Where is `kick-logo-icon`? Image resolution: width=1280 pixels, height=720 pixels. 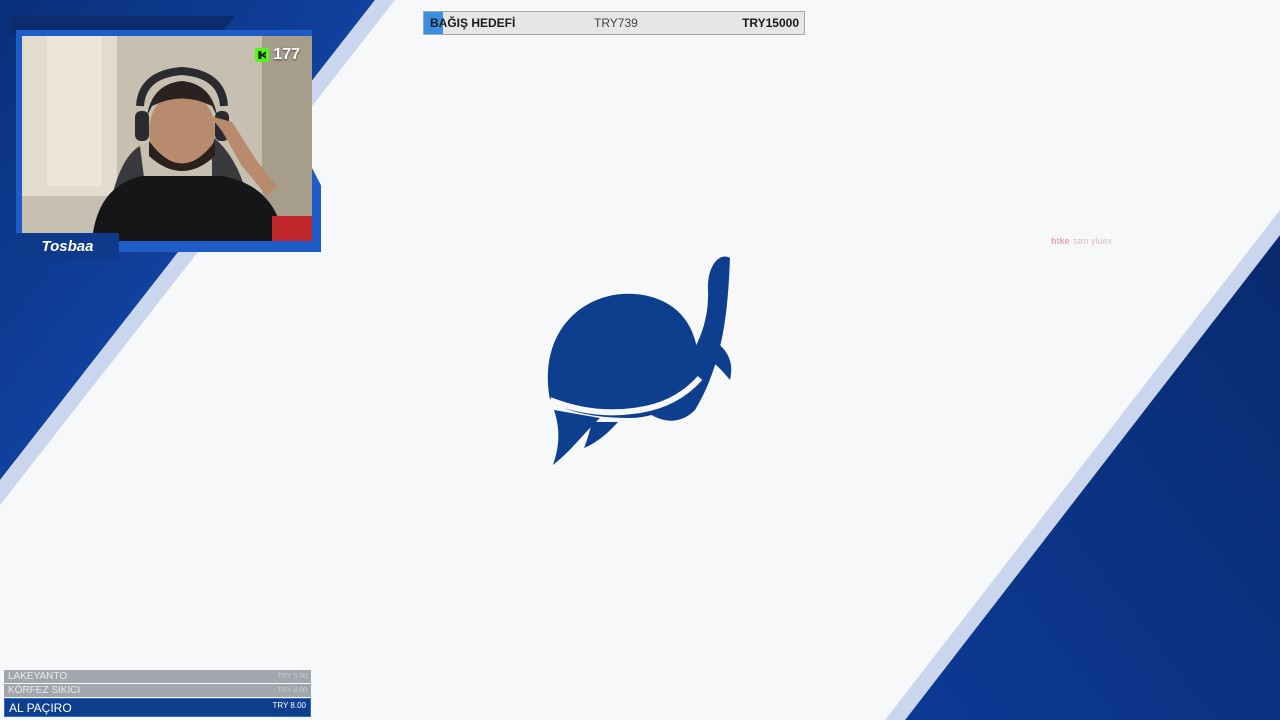
kick-logo-icon is located at coordinates (262, 55).